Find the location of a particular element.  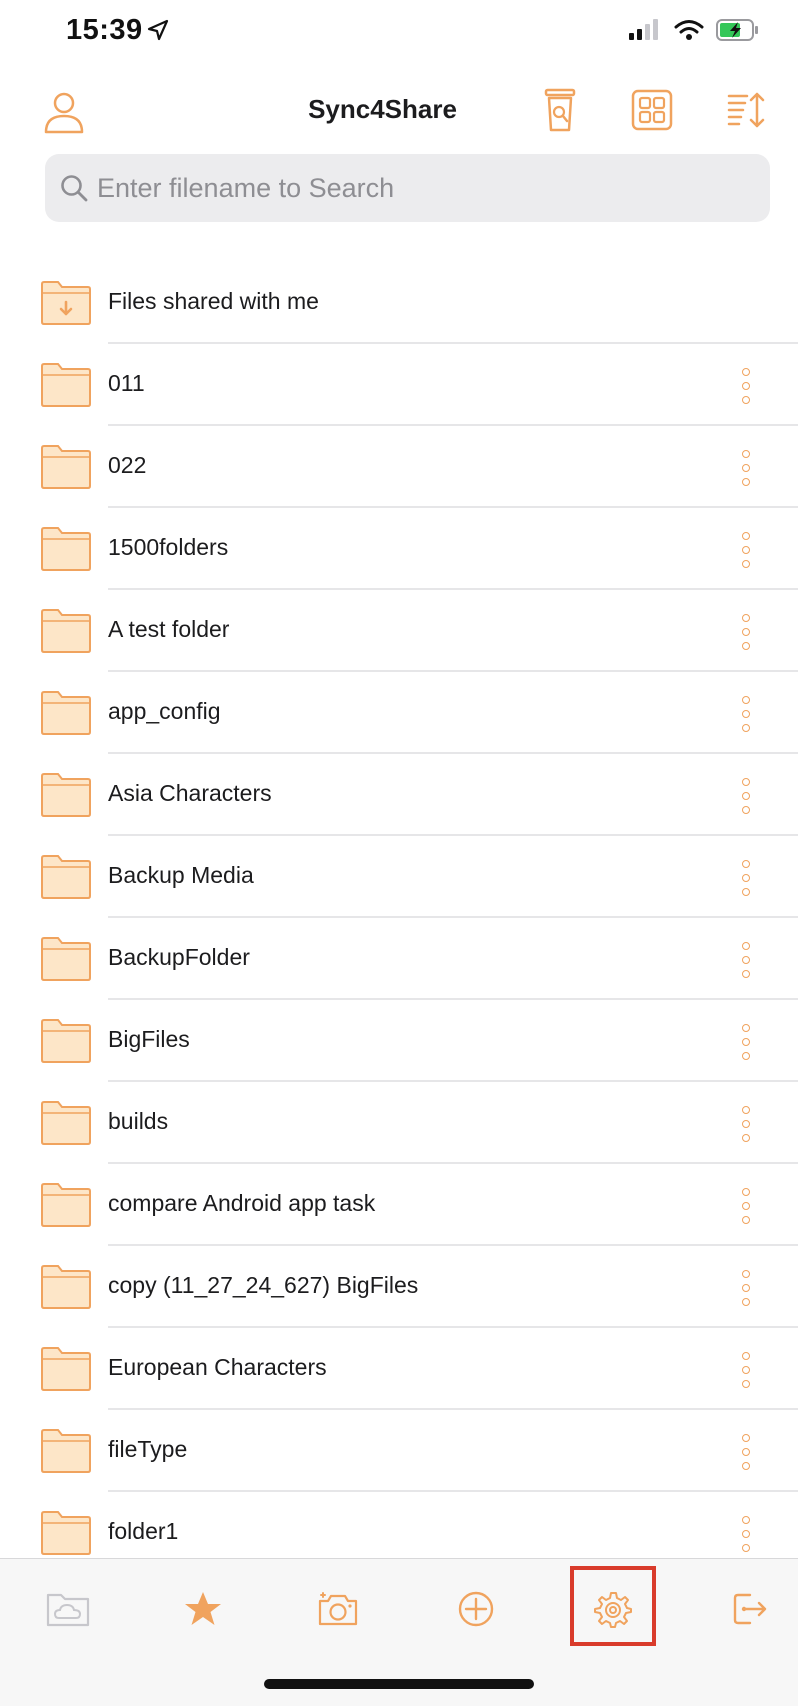

folder-name: A test folder is located at coordinates (169, 629).